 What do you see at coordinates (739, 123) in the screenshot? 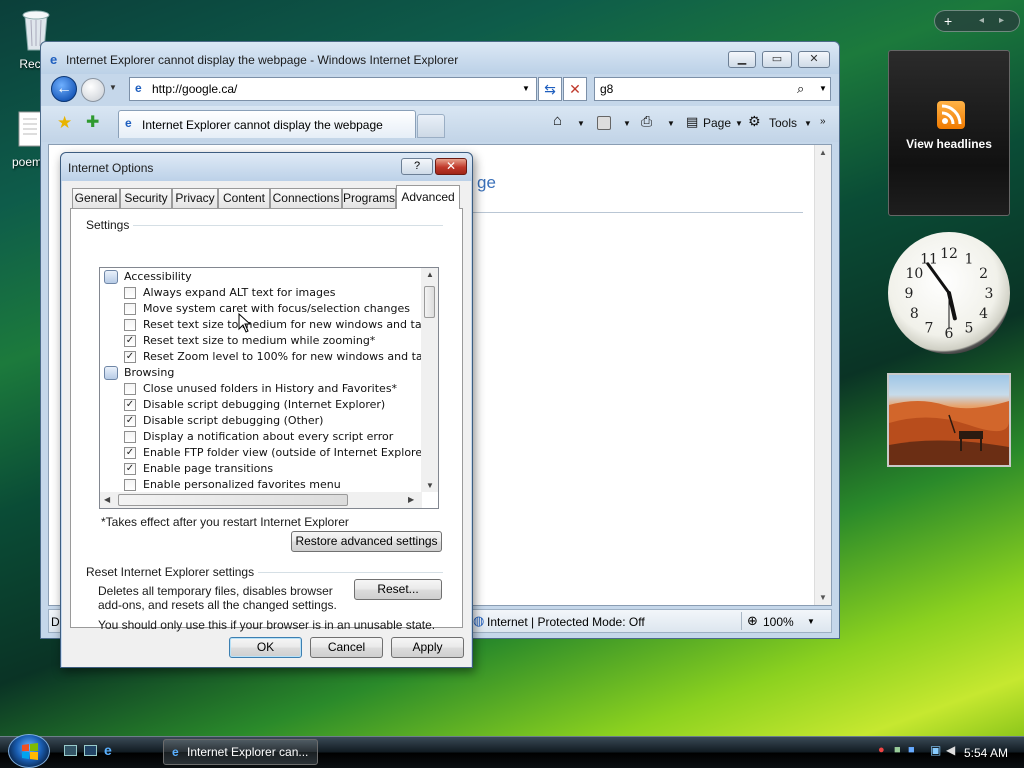
I see `page-dropdown-icon: ▼` at bounding box center [739, 123].